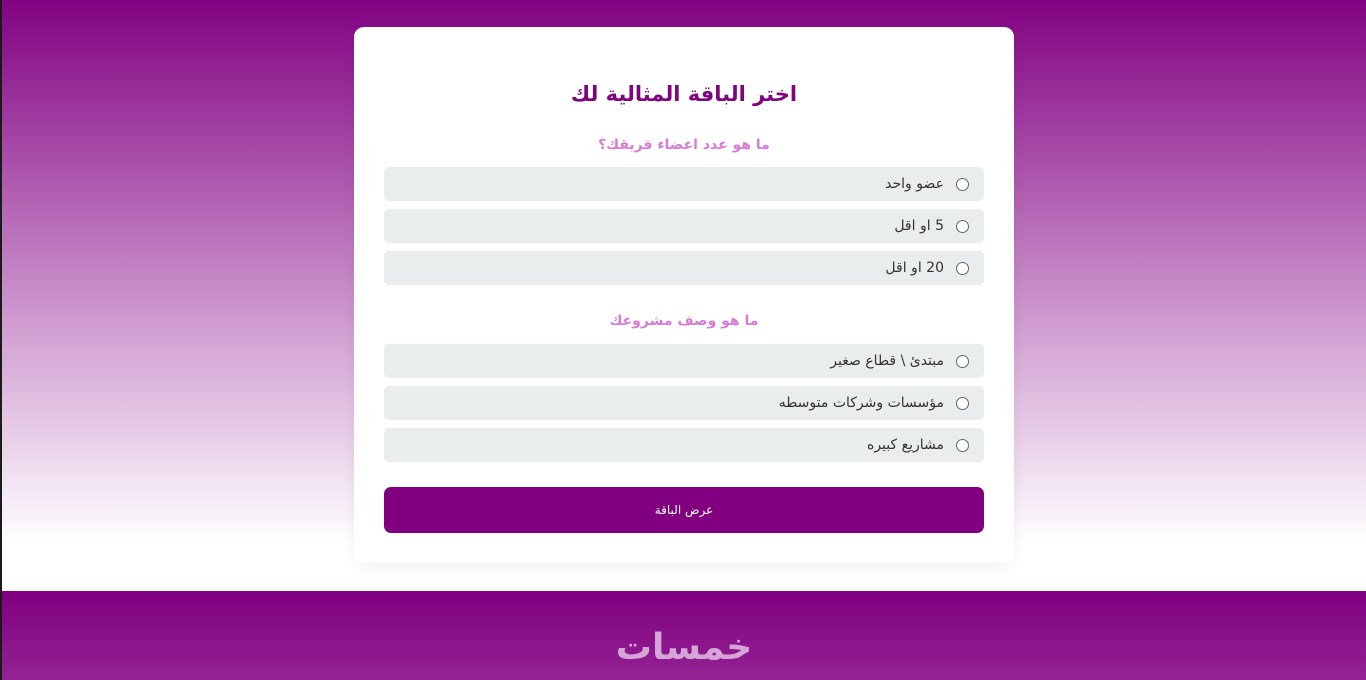  What do you see at coordinates (684, 184) in the screenshot?
I see `team-size-option-one: عضو واحد` at bounding box center [684, 184].